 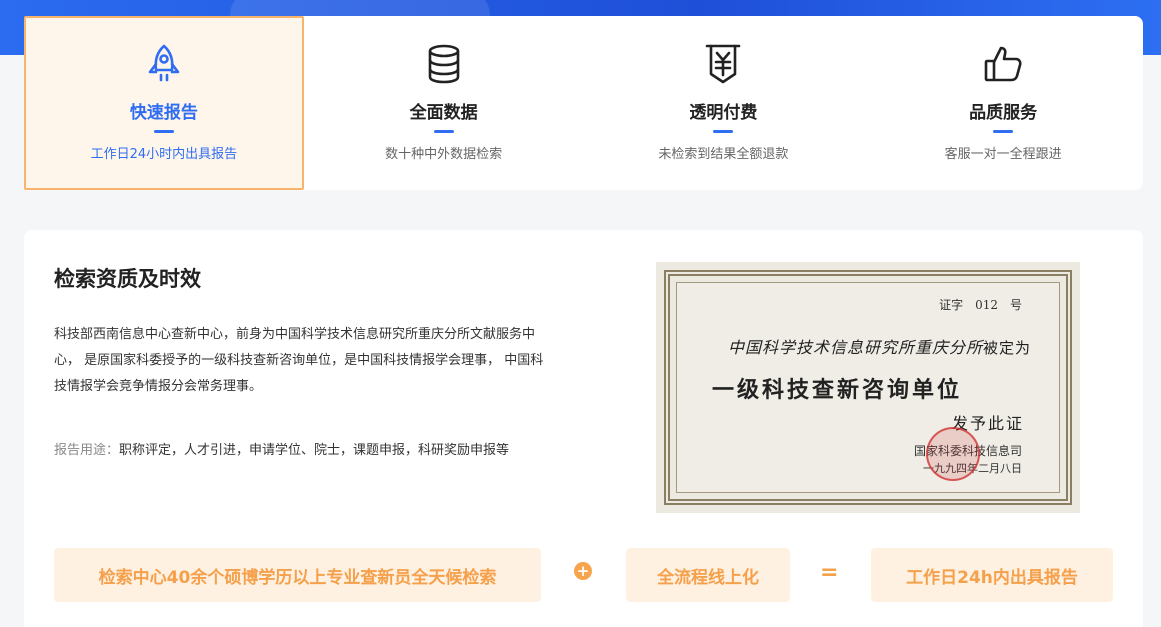 I want to click on feature-title: 全面数据, so click(x=443, y=113).